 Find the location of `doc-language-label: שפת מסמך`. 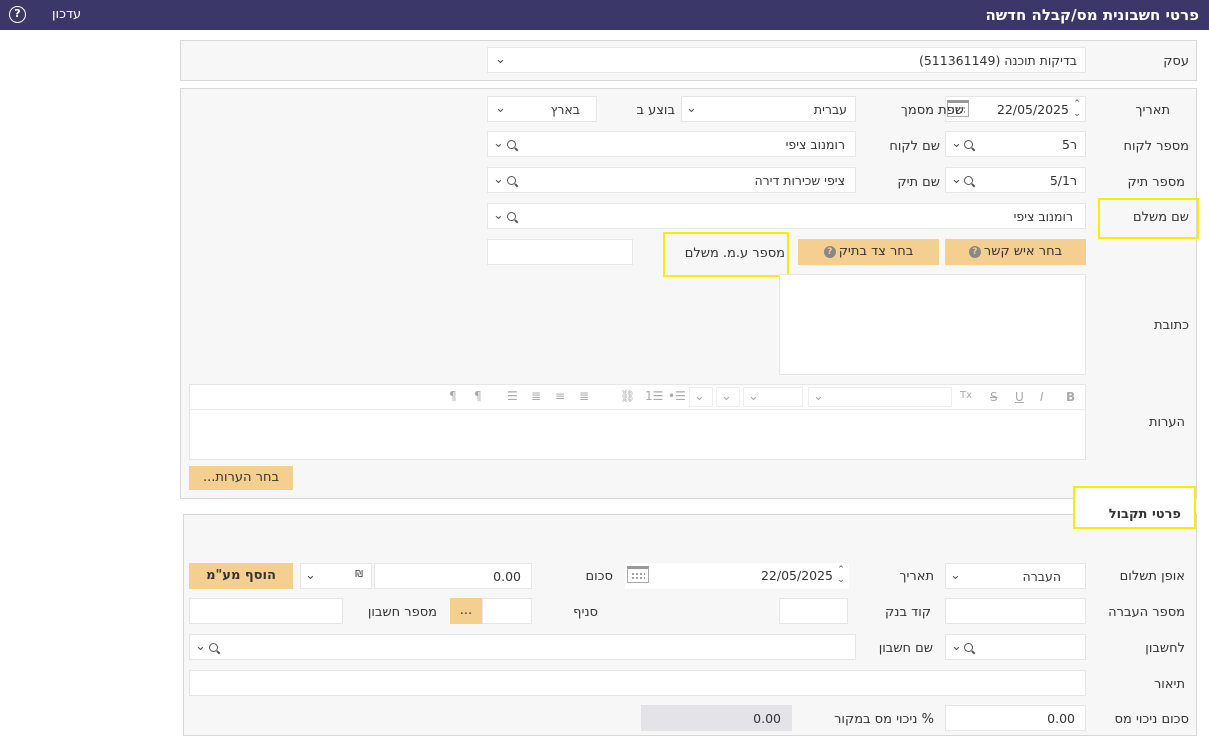

doc-language-label: שפת מסמך is located at coordinates (932, 110).